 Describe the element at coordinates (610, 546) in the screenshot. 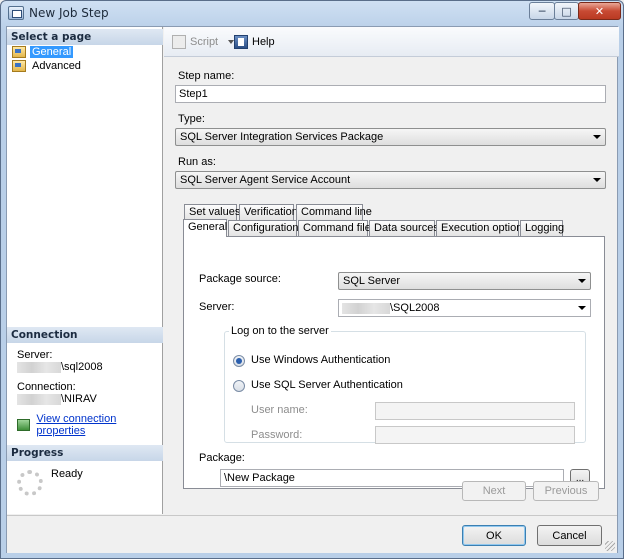

I see `resize-grip-icon` at that location.